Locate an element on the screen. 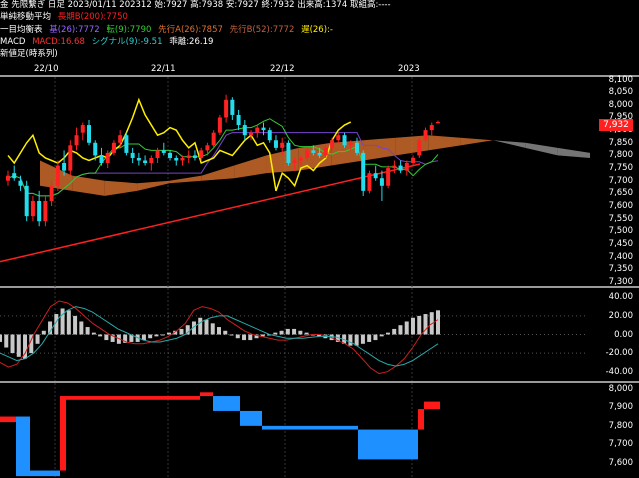 The height and width of the screenshot is (478, 639). ichimoku-label: 一目均衡表 is located at coordinates (21, 30).